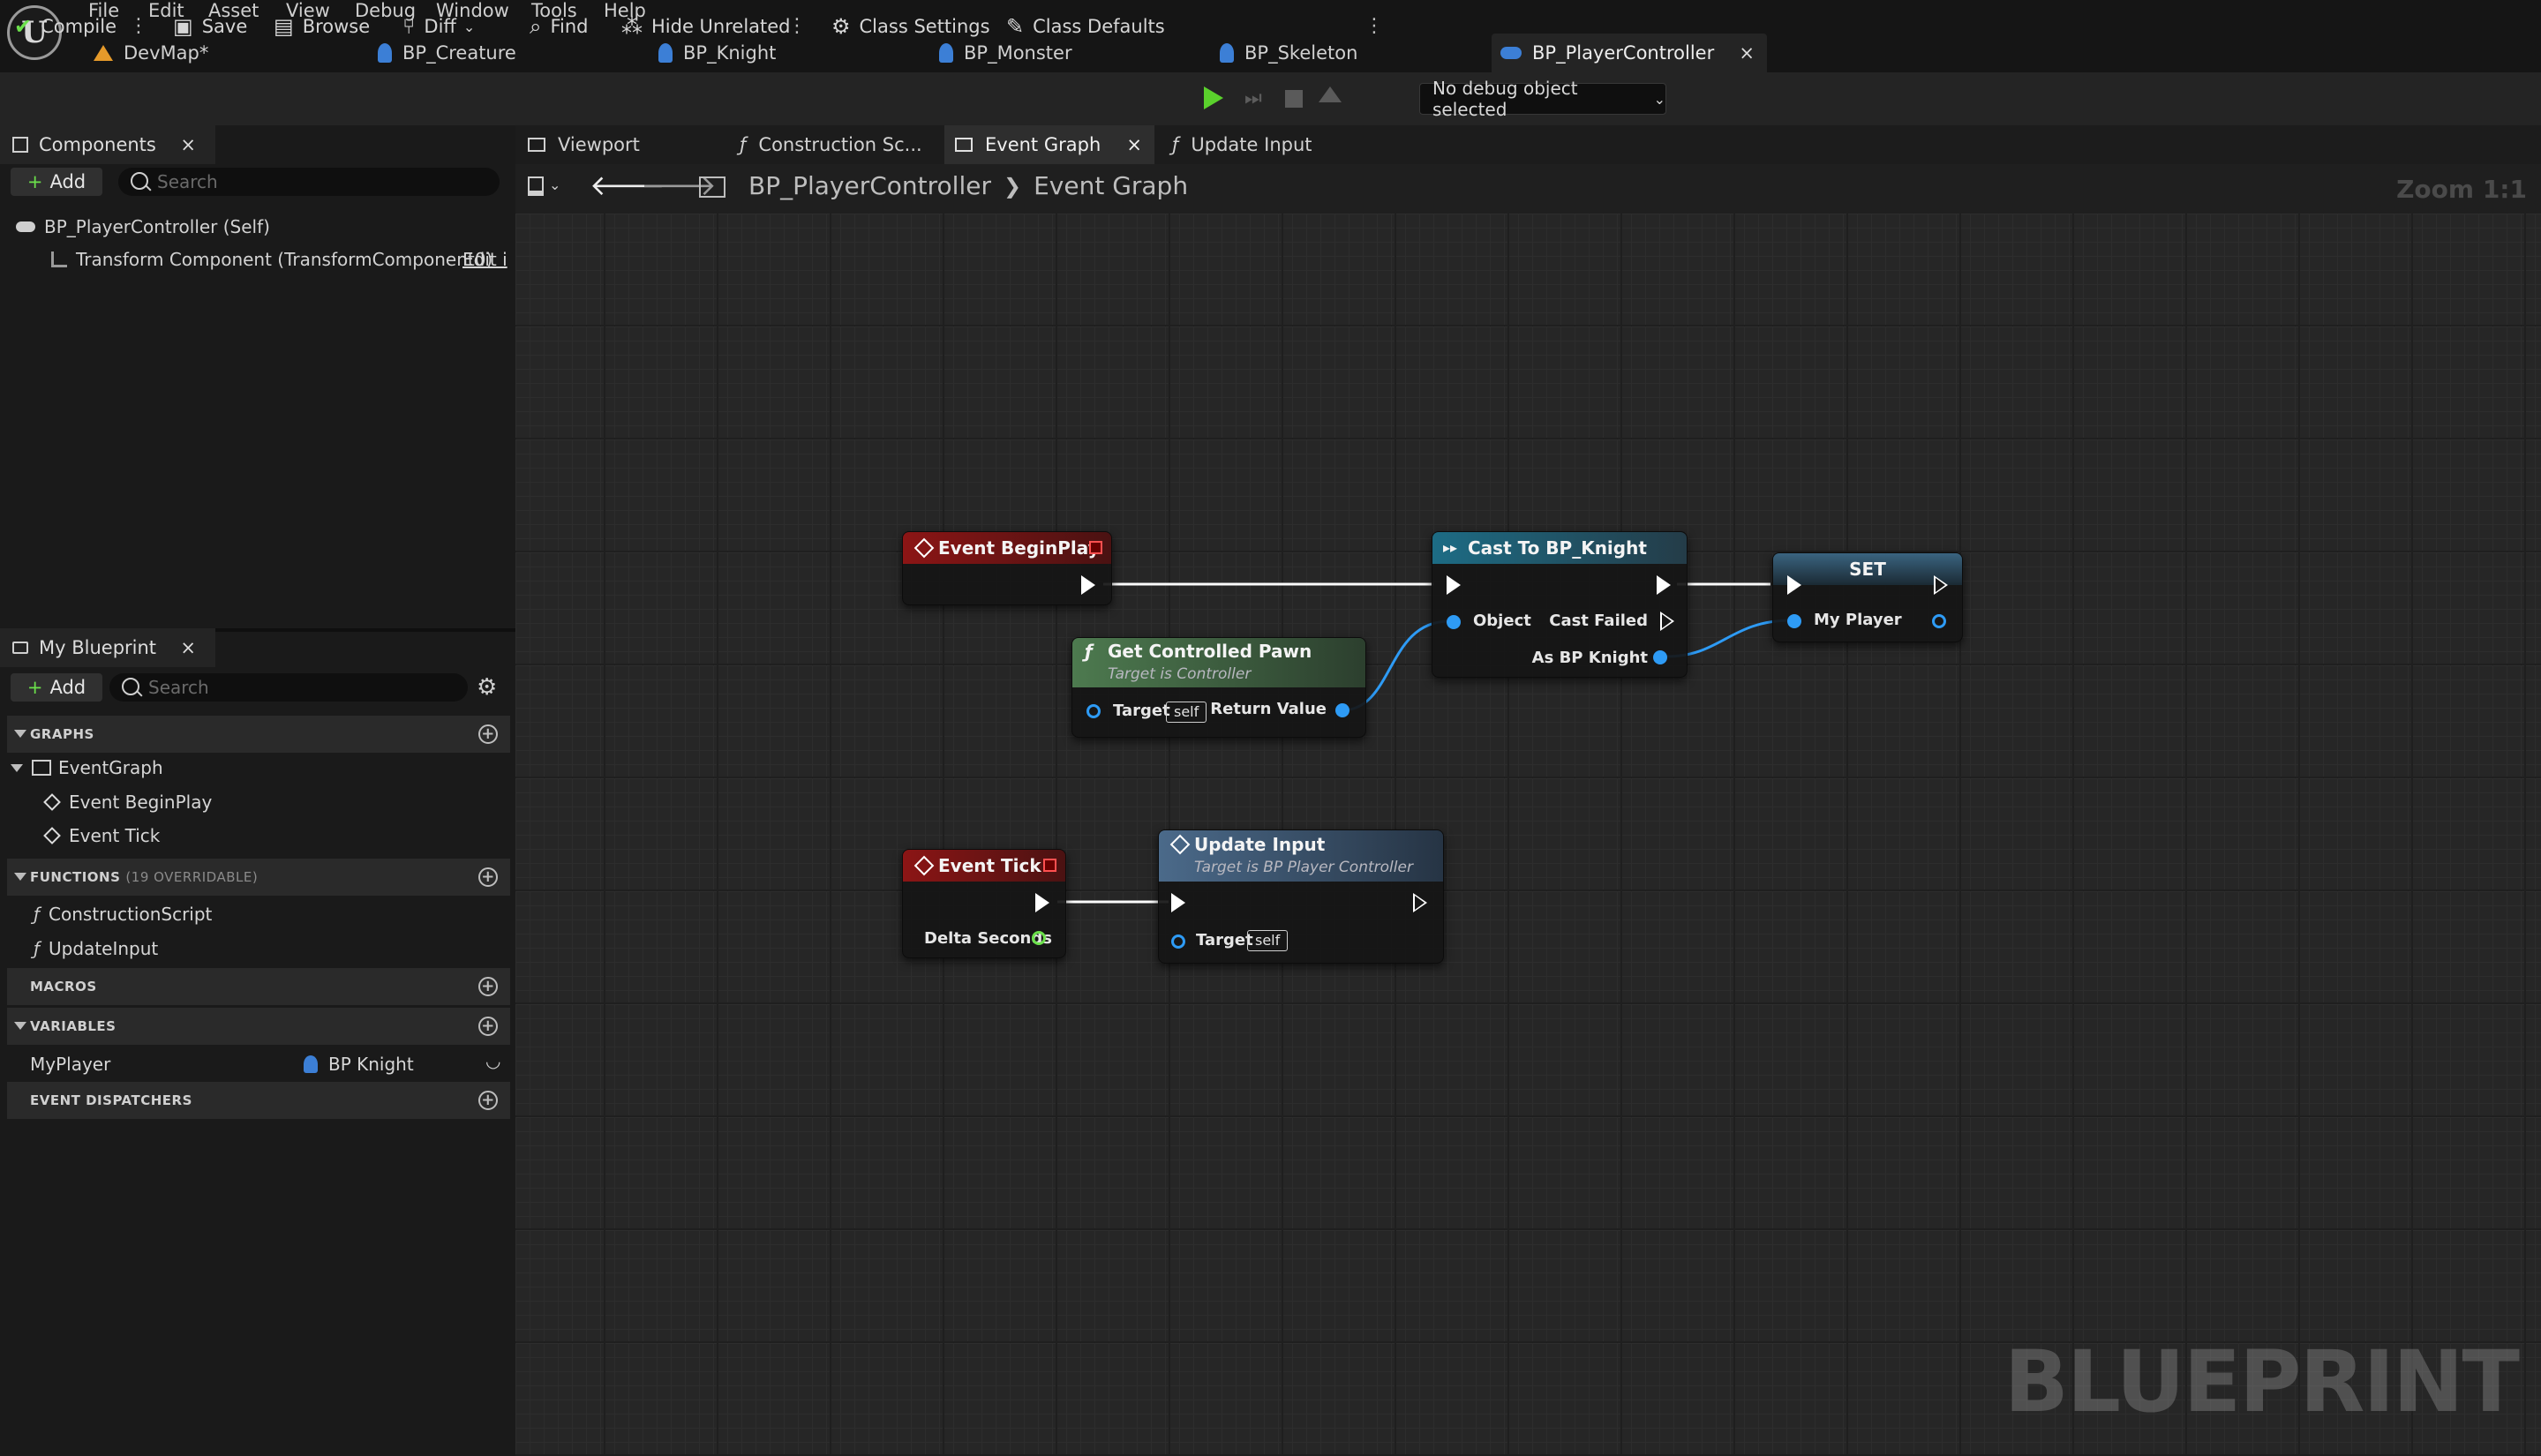 The image size is (2541, 1456). What do you see at coordinates (1180, 674) in the screenshot?
I see `node-subtitle: Target is Controller` at bounding box center [1180, 674].